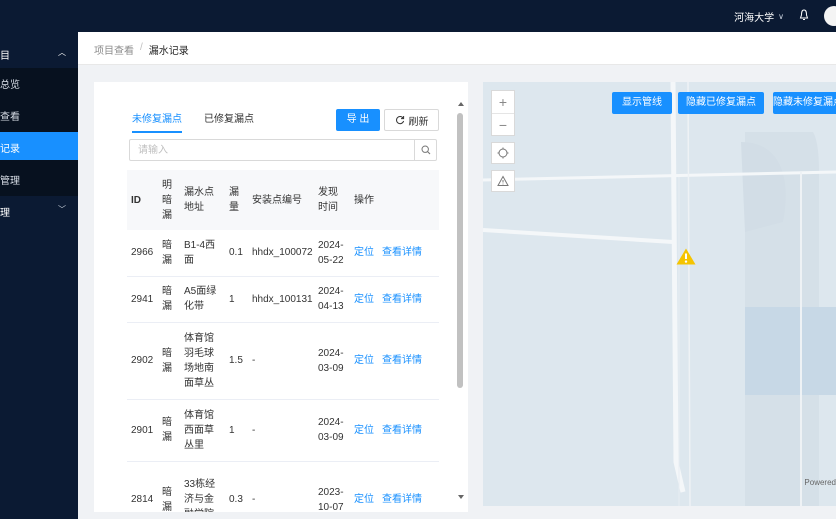 The height and width of the screenshot is (519, 836). What do you see at coordinates (236, 253) in the screenshot?
I see `cell-amount: 0.1` at bounding box center [236, 253].